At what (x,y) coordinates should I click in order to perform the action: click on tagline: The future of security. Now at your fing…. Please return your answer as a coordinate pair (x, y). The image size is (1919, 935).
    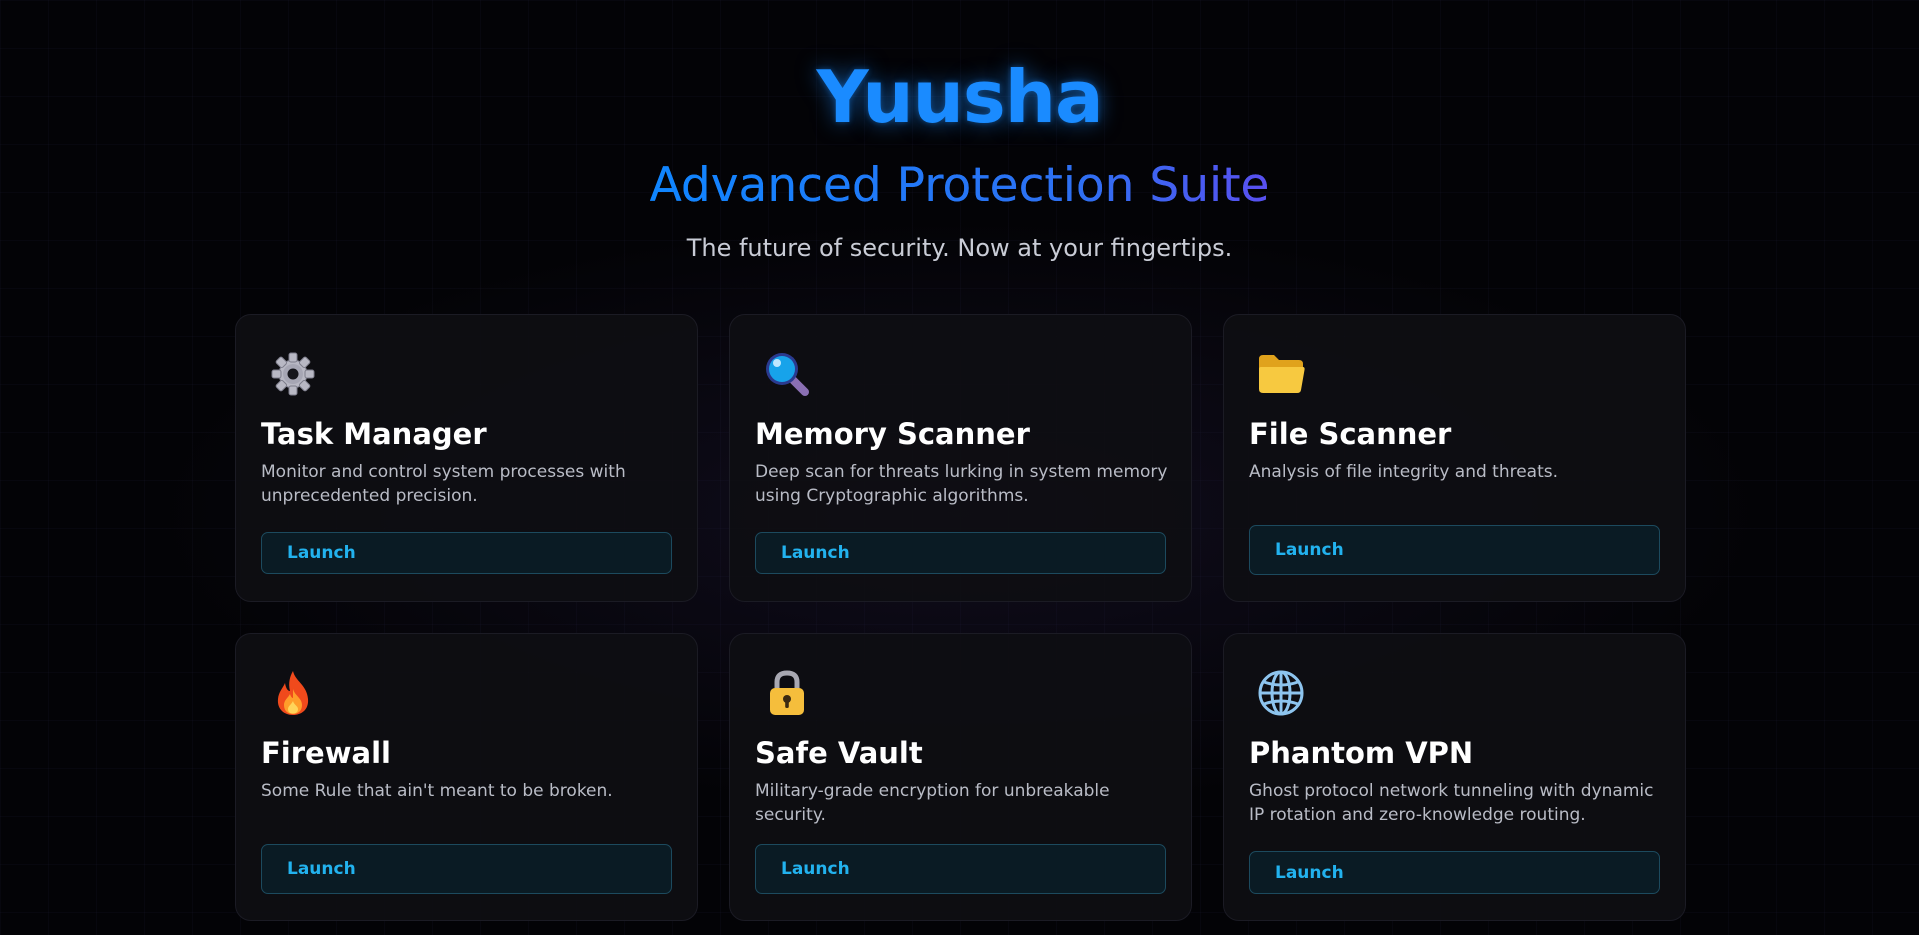
    Looking at the image, I should click on (959, 248).